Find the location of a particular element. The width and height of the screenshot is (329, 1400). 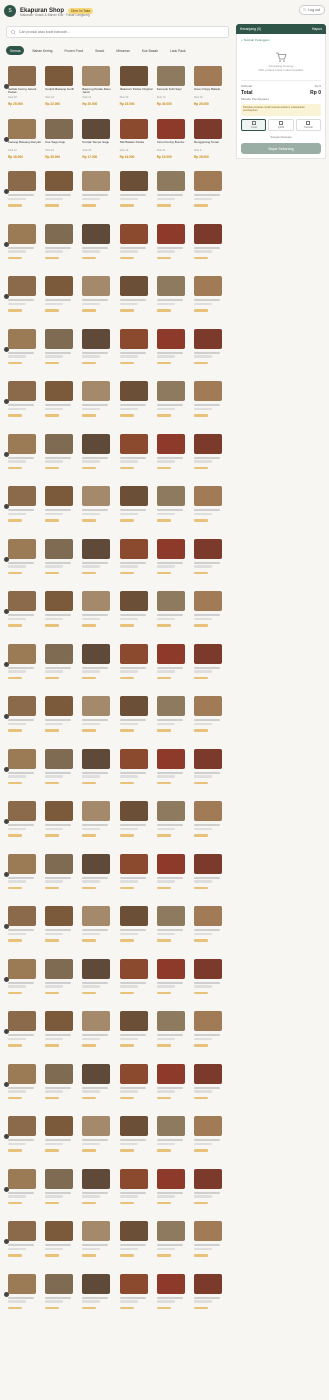

product-card: Kacang Bawang Renyah Stok 22 Rp 18.000 is located at coordinates (25, 145).